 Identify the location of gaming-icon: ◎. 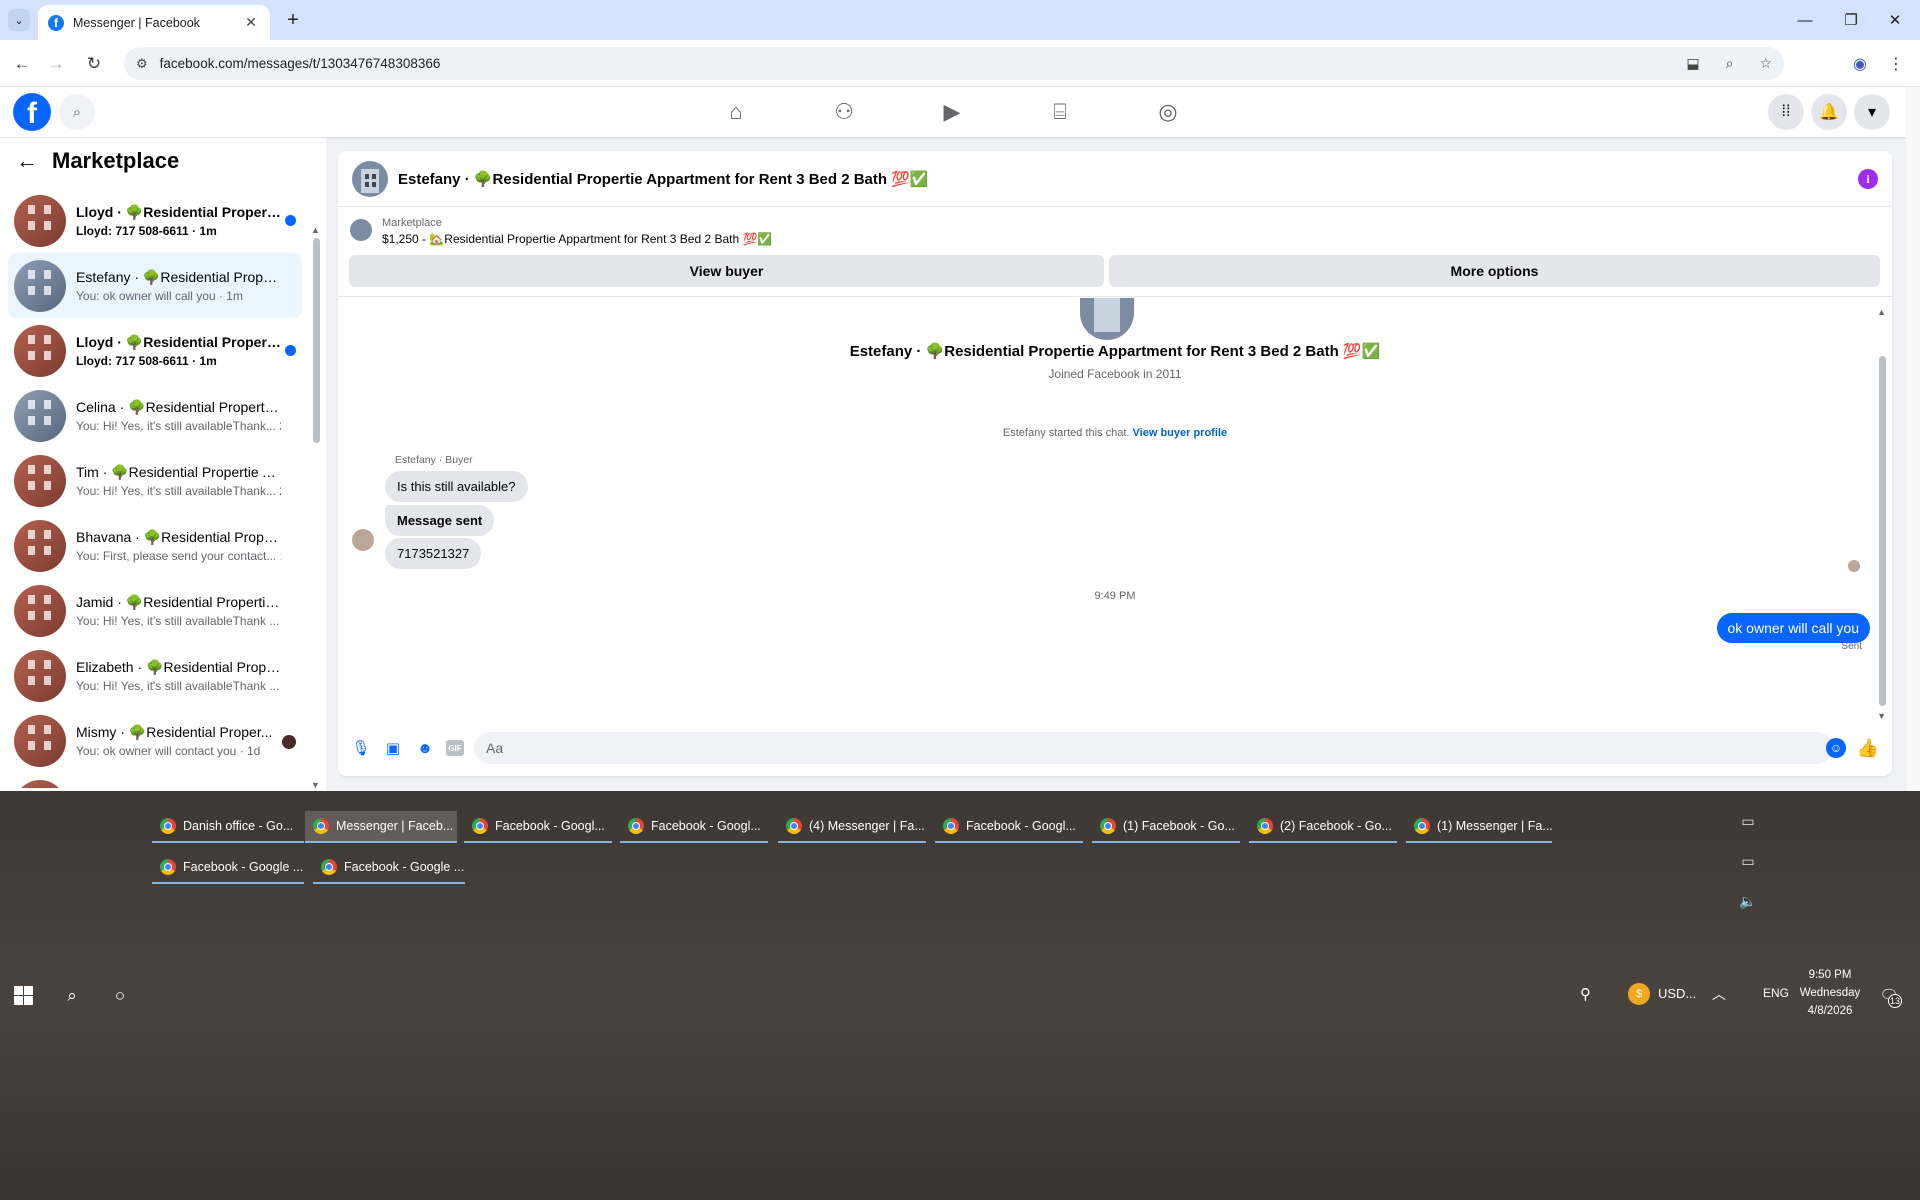
(1168, 112).